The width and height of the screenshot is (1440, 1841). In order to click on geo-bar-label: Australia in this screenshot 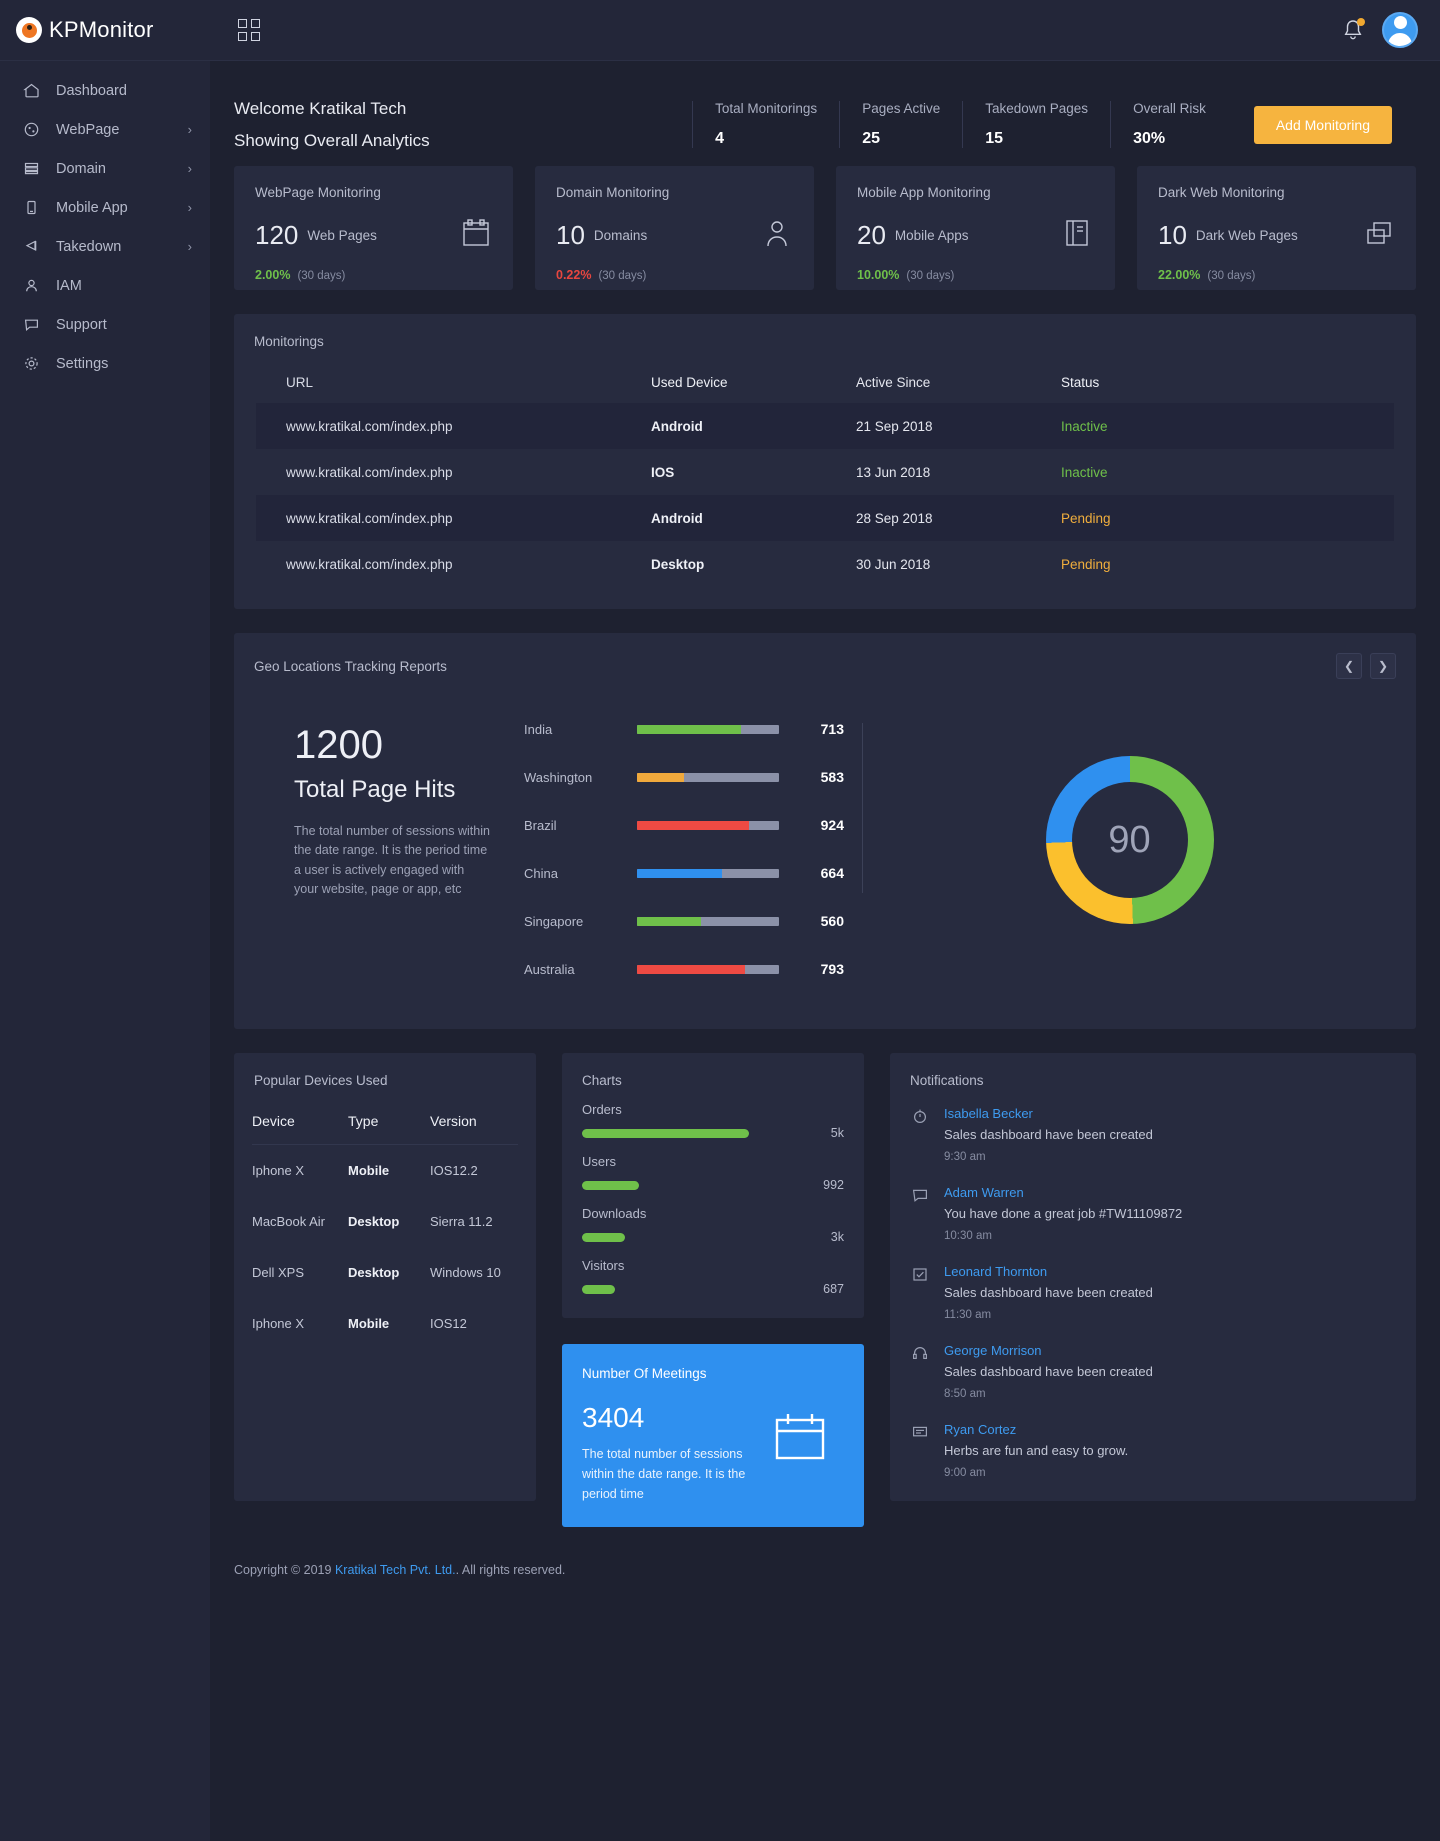, I will do `click(549, 969)`.